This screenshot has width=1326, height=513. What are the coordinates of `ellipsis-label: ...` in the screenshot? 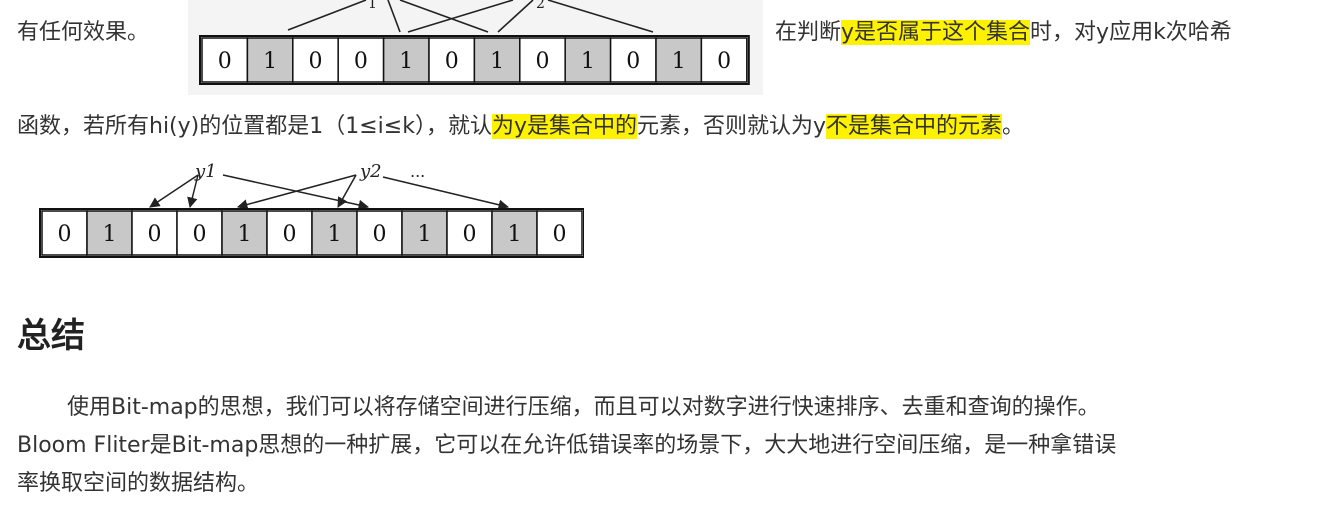 It's located at (417, 171).